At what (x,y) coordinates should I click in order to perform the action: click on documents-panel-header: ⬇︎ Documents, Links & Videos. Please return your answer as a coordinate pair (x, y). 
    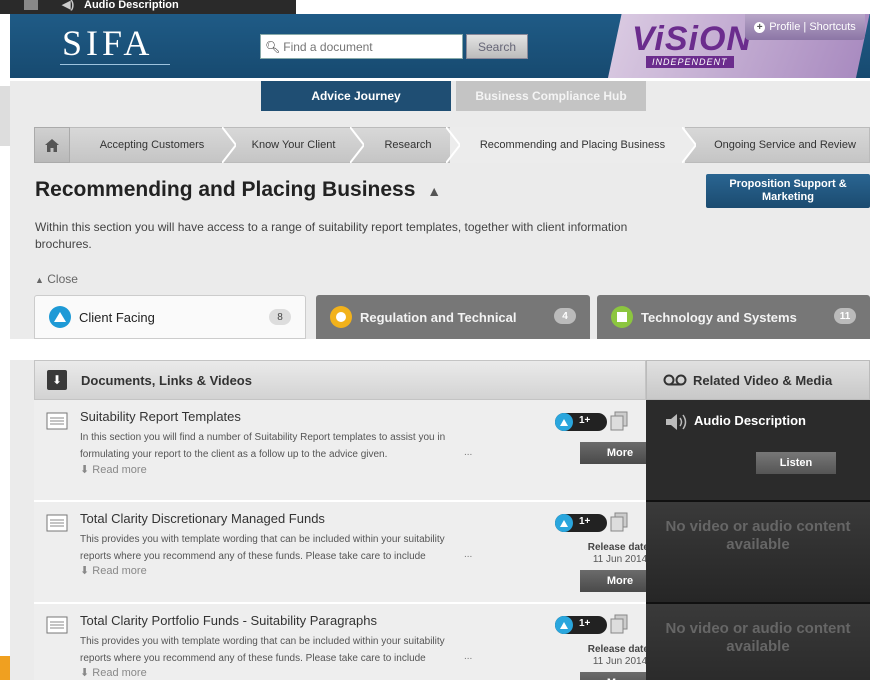
    Looking at the image, I should click on (340, 380).